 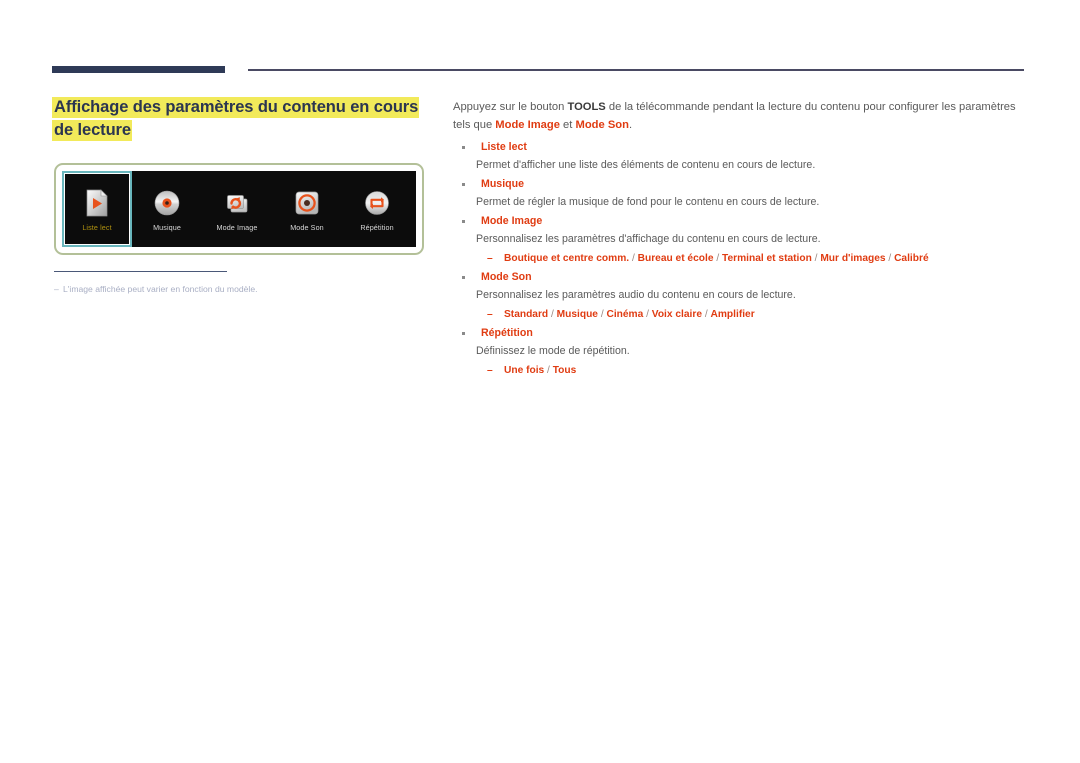 What do you see at coordinates (167, 227) in the screenshot?
I see `osd-tile-label: Musique` at bounding box center [167, 227].